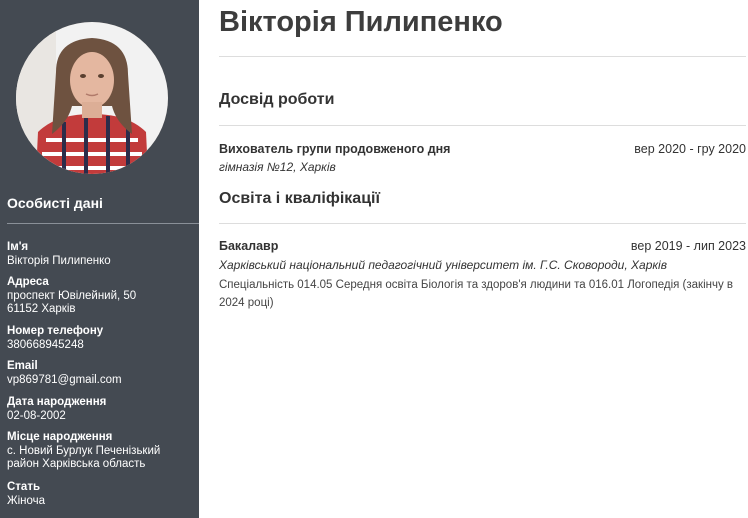 This screenshot has width=748, height=518. I want to click on field-name-value: Вікторія Пилипенко, so click(59, 260).